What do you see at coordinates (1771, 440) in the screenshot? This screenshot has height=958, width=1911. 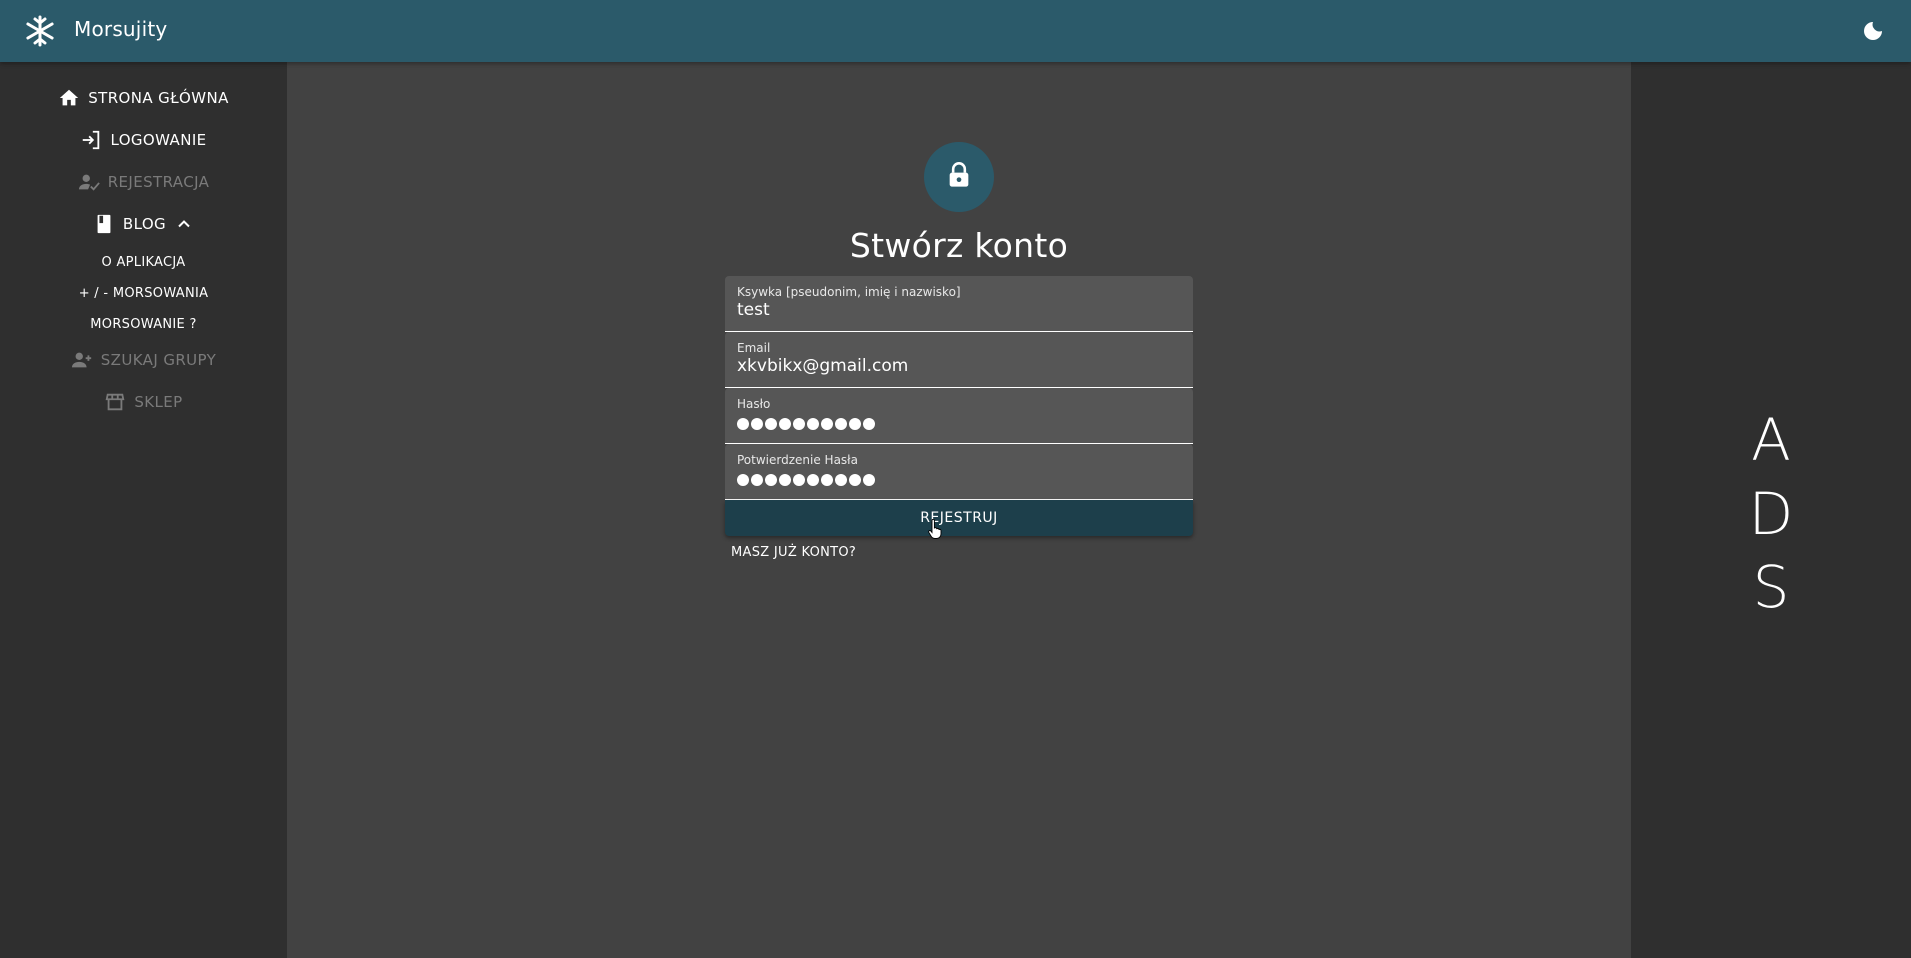 I see `ads-letter: A` at bounding box center [1771, 440].